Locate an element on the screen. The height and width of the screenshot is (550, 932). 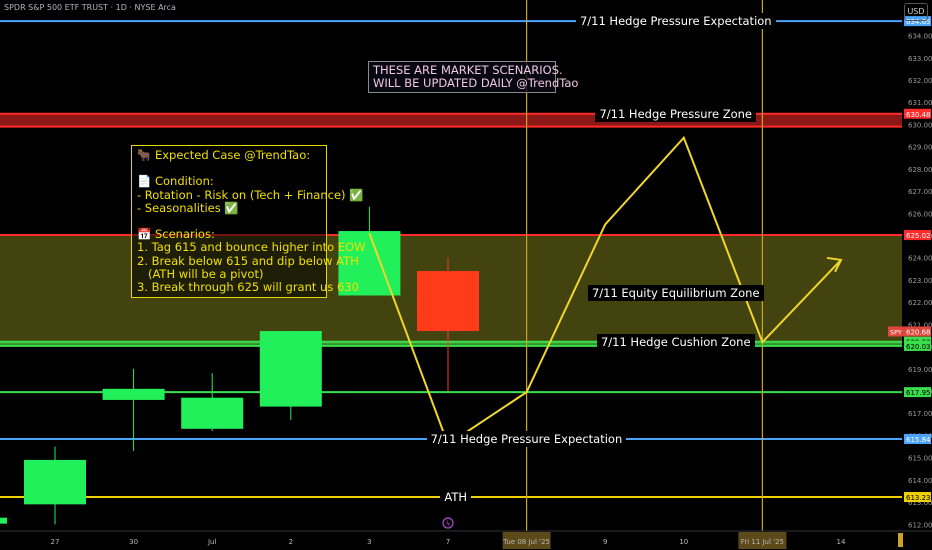
y-tick-label: 626.00 is located at coordinates (920, 214).